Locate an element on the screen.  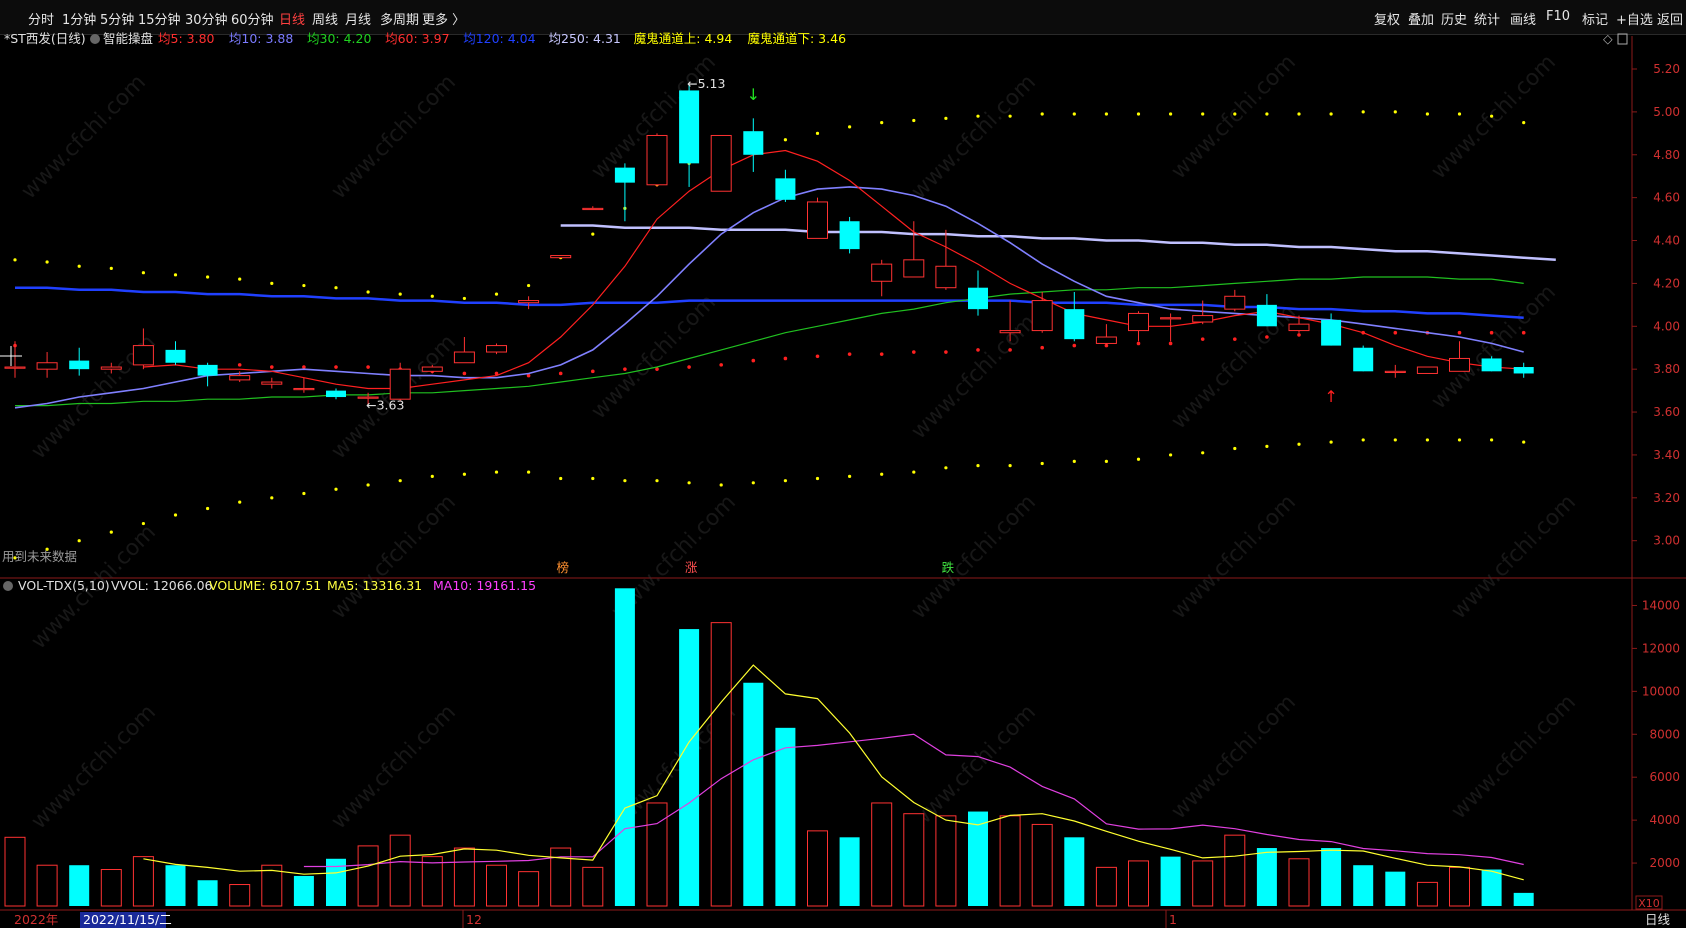
watermark-9: www.cfchi.com is located at coordinates (974, 377).